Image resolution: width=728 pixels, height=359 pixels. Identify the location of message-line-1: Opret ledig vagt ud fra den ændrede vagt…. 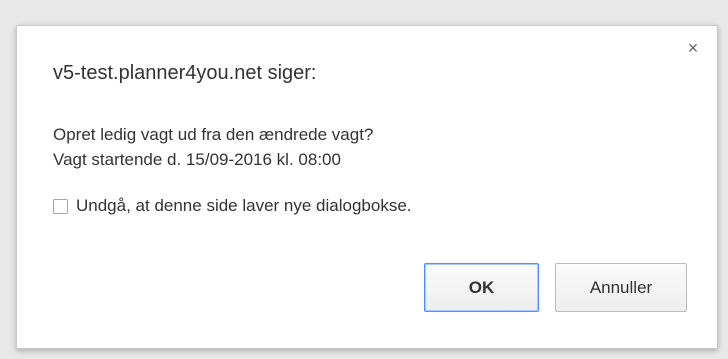
(213, 134).